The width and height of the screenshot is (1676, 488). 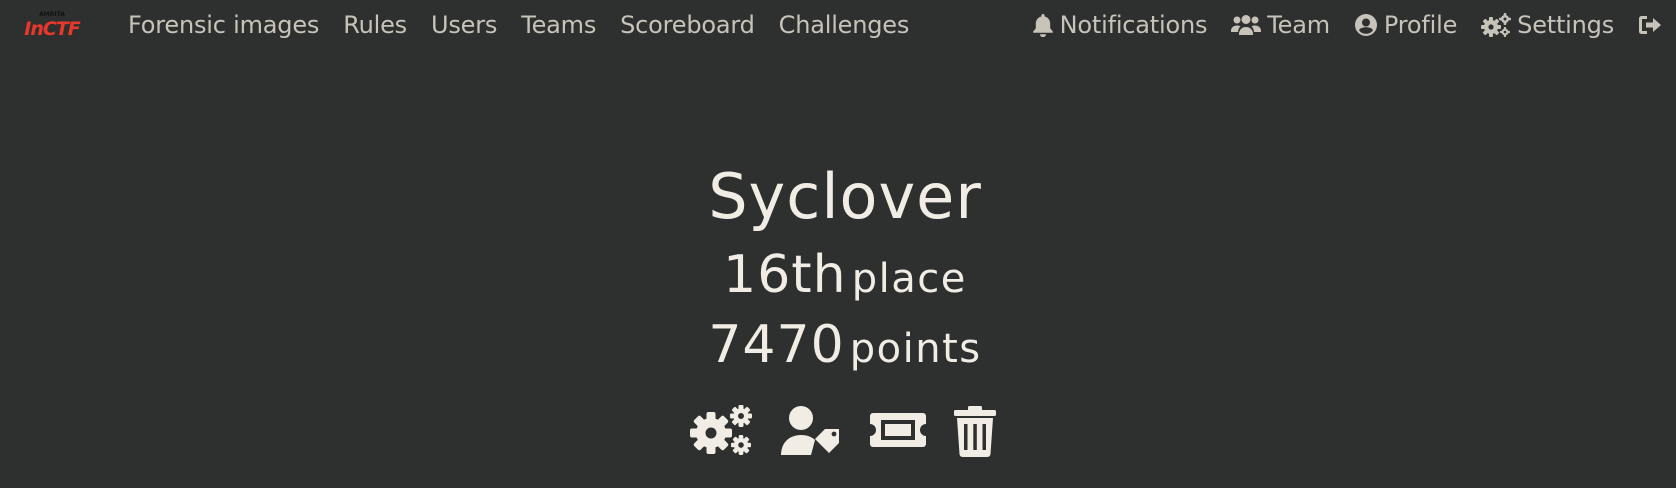 I want to click on trash-icon, so click(x=975, y=431).